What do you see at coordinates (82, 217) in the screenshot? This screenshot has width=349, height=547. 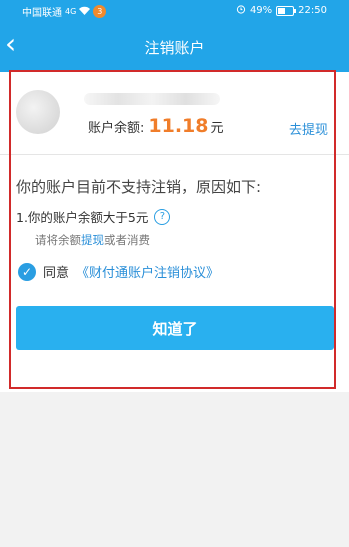 I see `condition-text: 1.你的账户余额大于5元` at bounding box center [82, 217].